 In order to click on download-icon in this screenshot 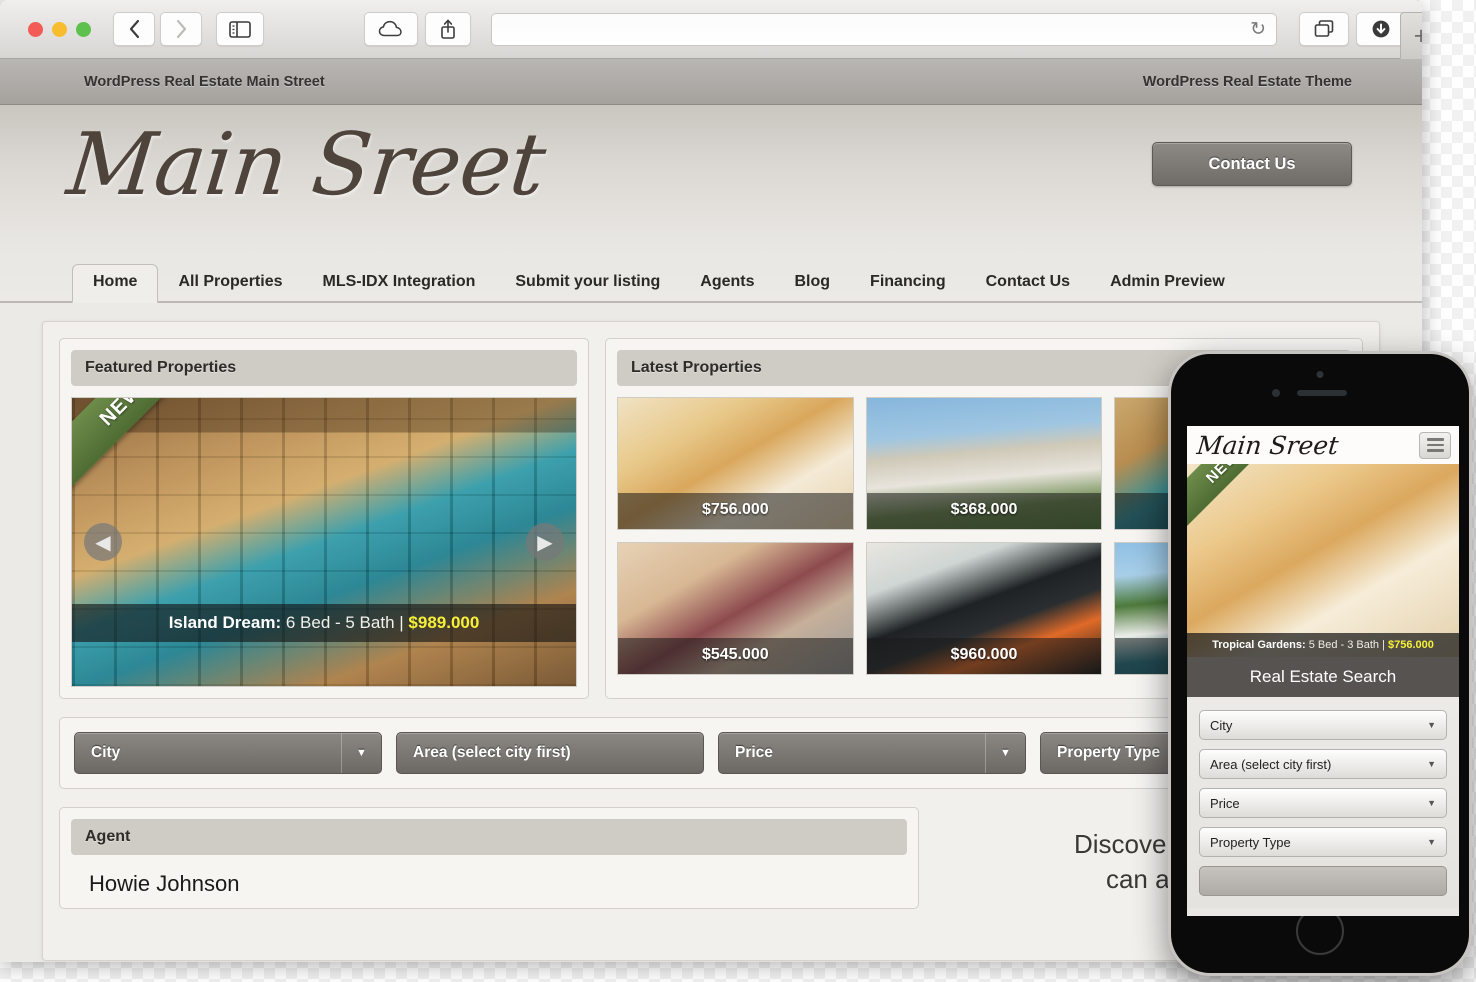, I will do `click(1381, 29)`.